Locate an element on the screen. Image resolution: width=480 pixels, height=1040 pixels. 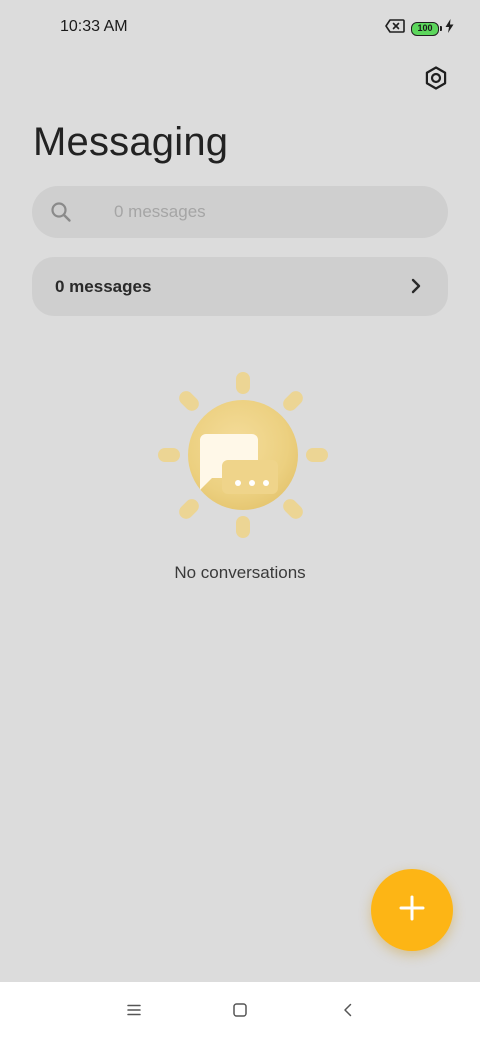
status-icons: 100 is located at coordinates (419, 28).